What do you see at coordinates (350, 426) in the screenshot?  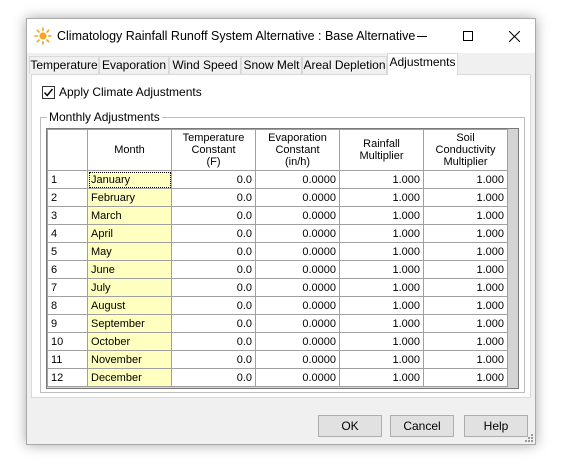 I see `ok-button: OK` at bounding box center [350, 426].